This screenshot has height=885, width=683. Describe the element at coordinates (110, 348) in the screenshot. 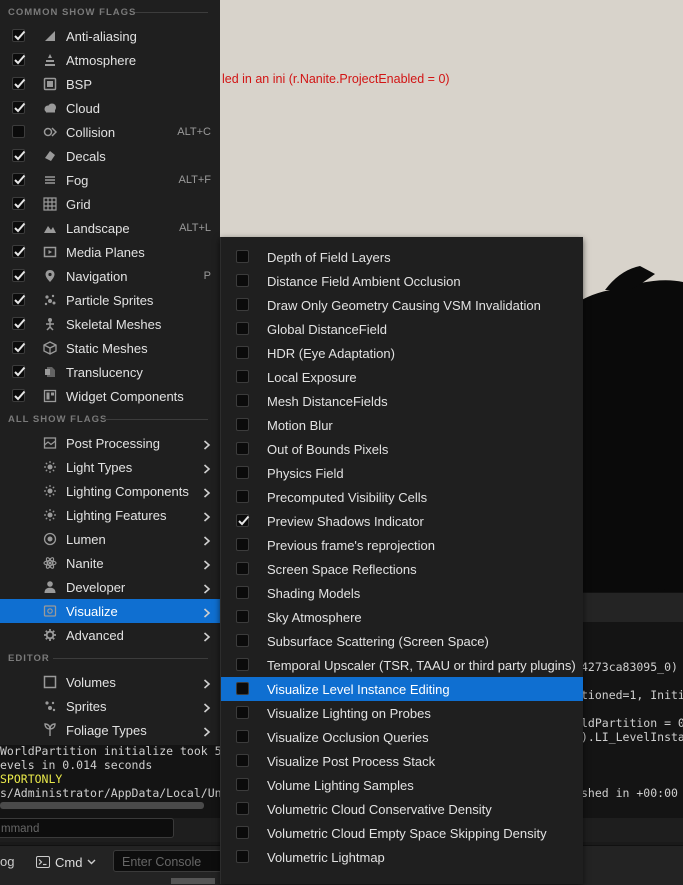

I see `show-flag-static-meshes: Static Meshes` at that location.